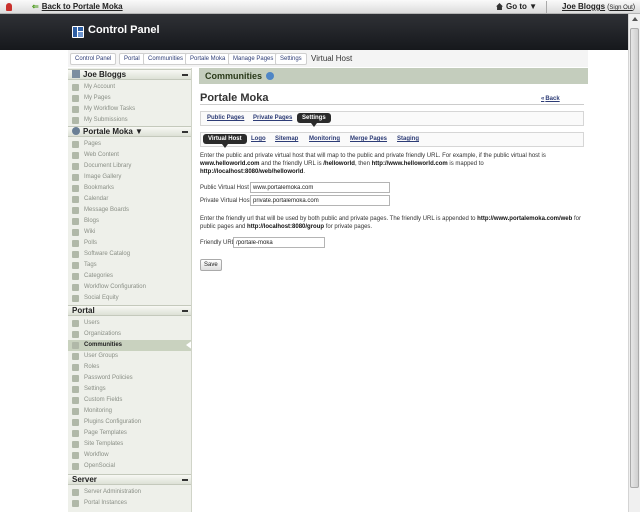  Describe the element at coordinates (129, 144) in the screenshot. I see `sidebar-item-pages: Pages` at that location.